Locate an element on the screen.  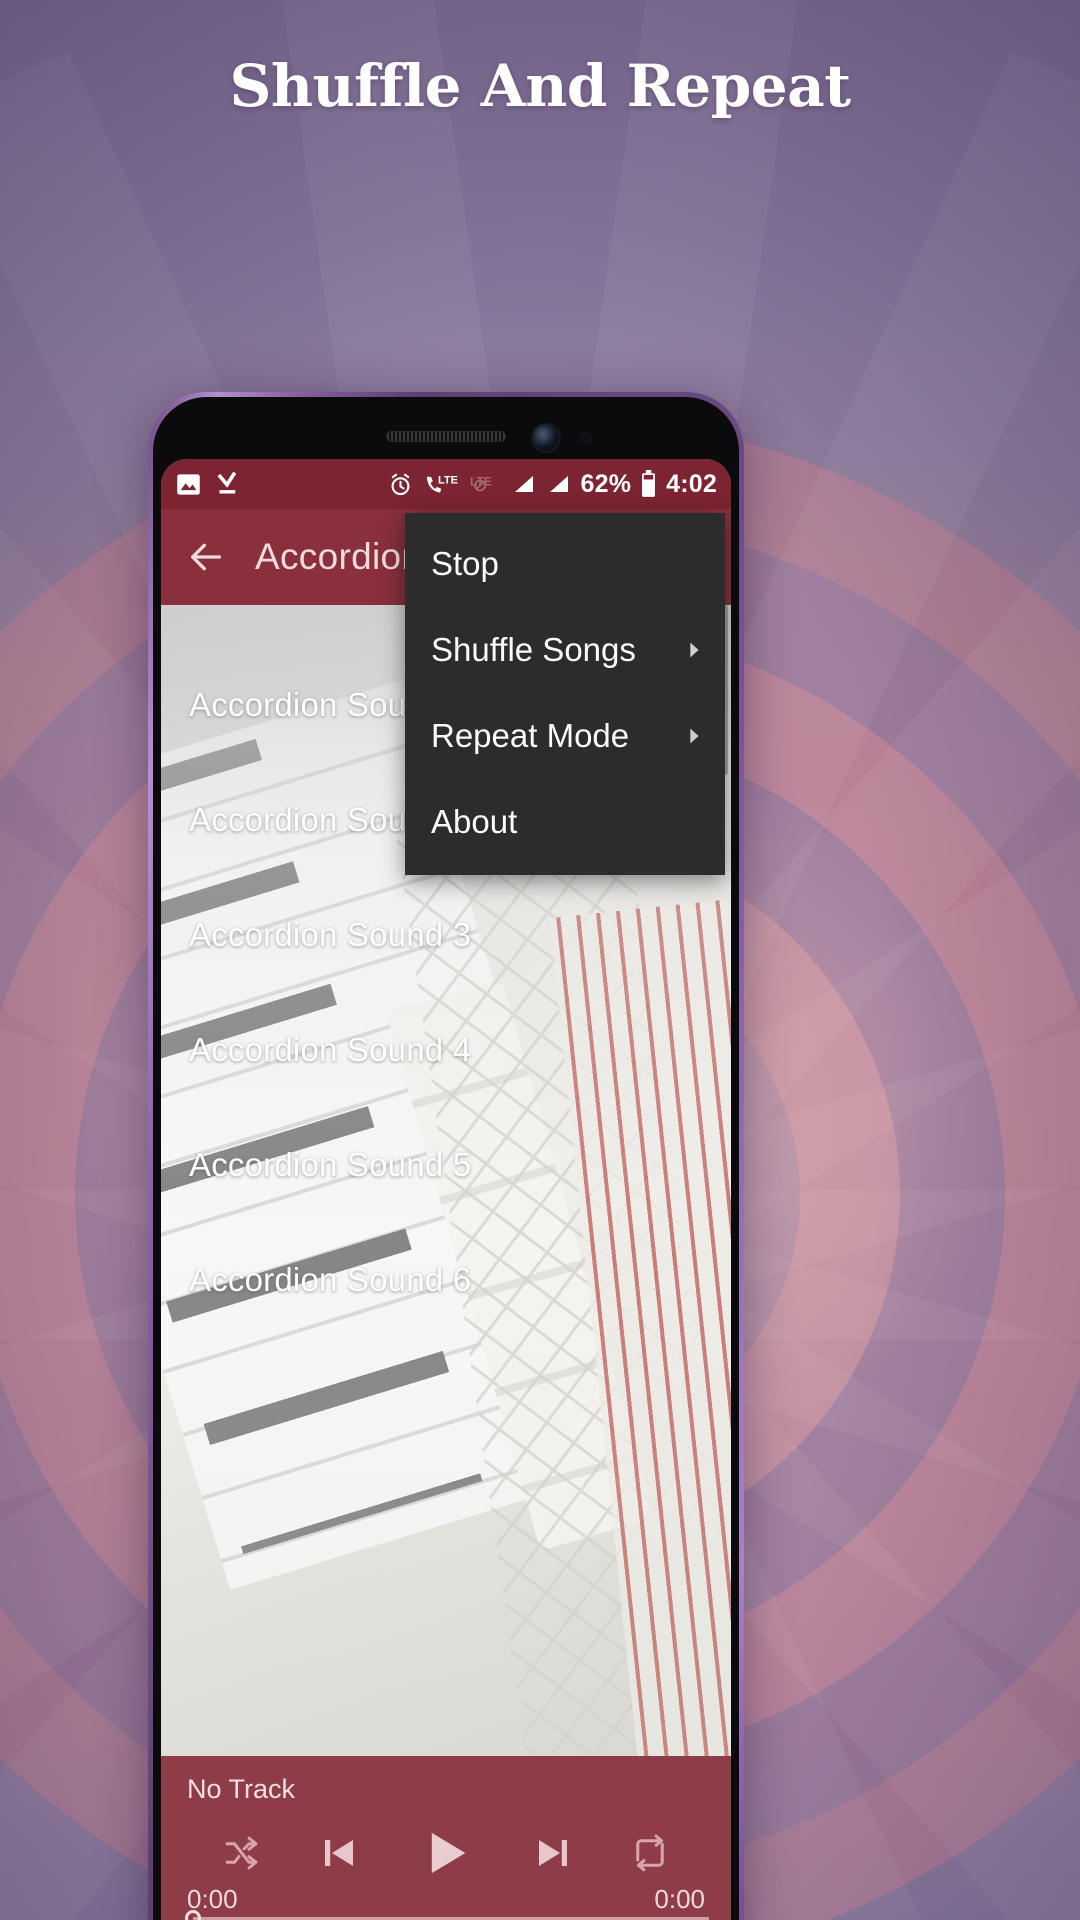
battery-percent-label: 62% is located at coordinates (606, 483).